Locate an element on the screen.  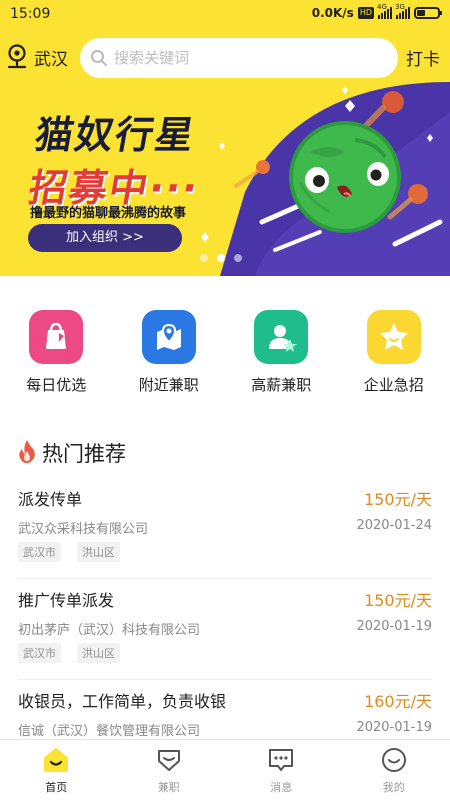
job-company: 信诚（武汉）餐饮管理有限公司 is located at coordinates (109, 731).